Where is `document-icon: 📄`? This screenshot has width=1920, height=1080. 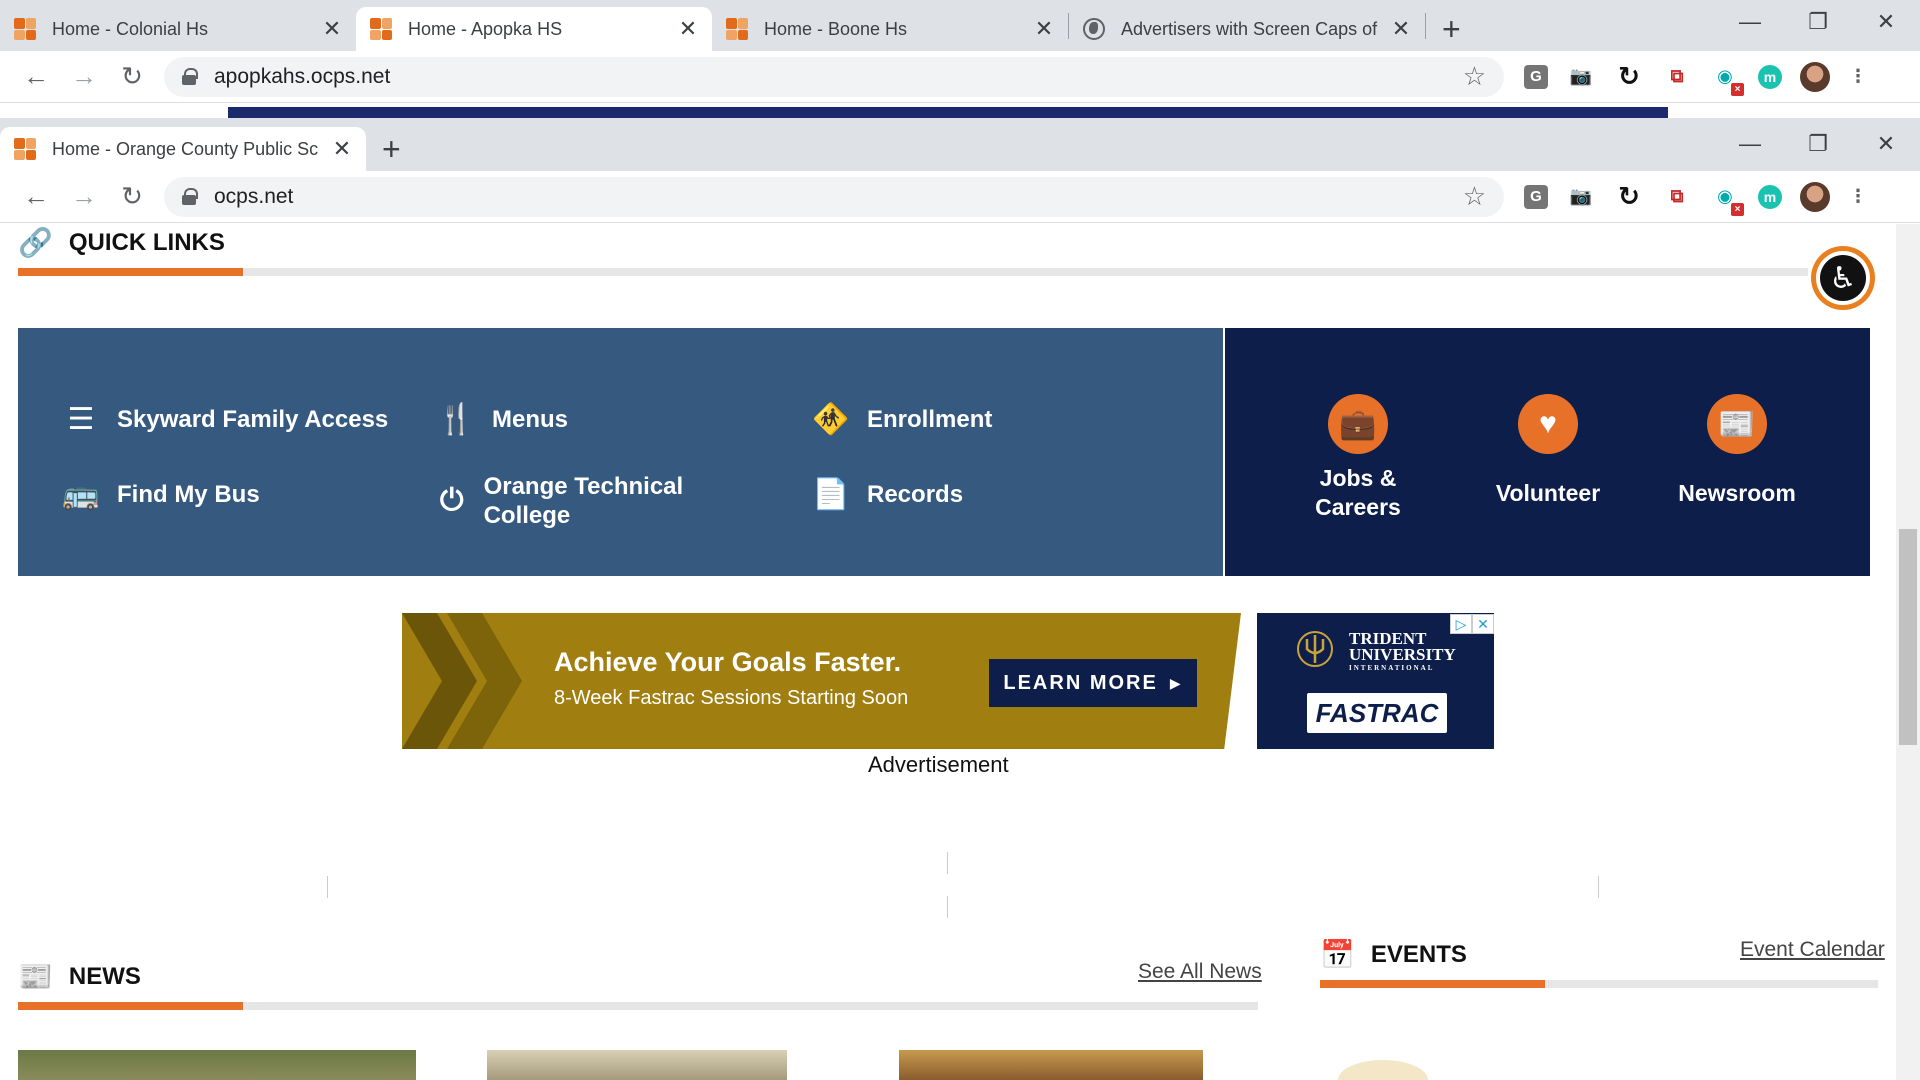 document-icon: 📄 is located at coordinates (831, 494).